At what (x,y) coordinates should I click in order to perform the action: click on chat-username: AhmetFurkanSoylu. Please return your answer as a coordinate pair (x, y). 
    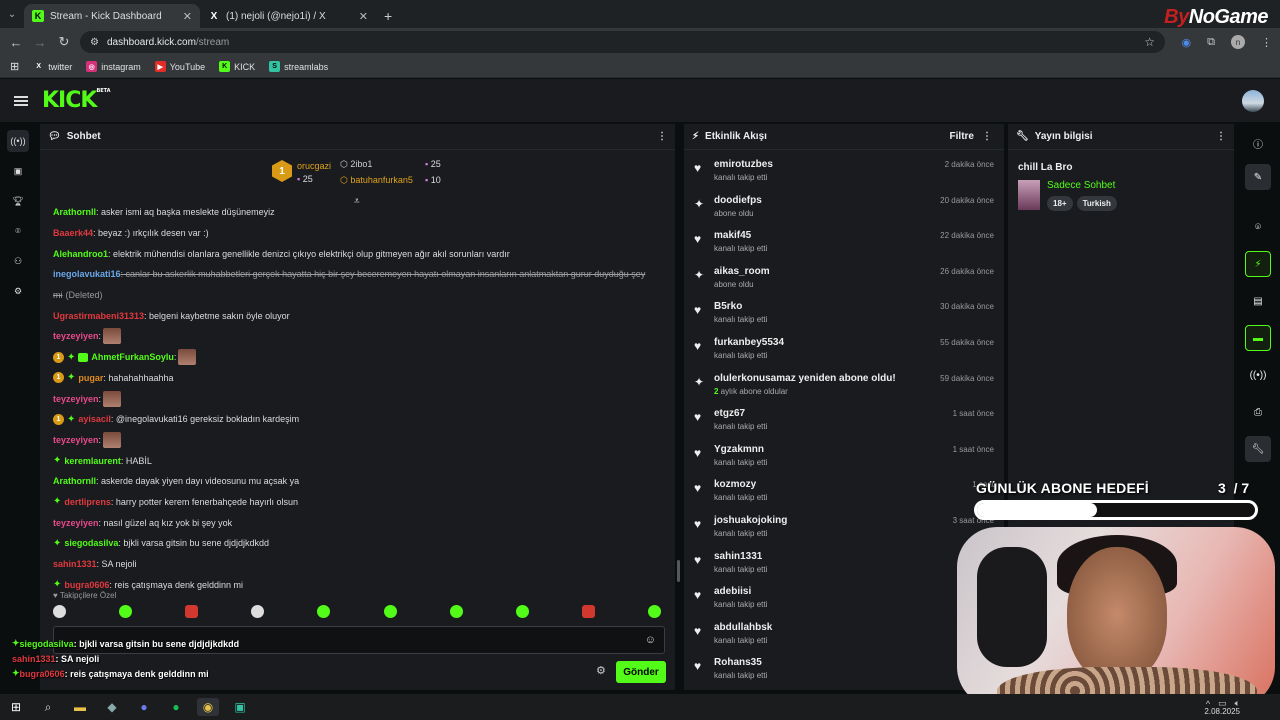
    Looking at the image, I should click on (132, 357).